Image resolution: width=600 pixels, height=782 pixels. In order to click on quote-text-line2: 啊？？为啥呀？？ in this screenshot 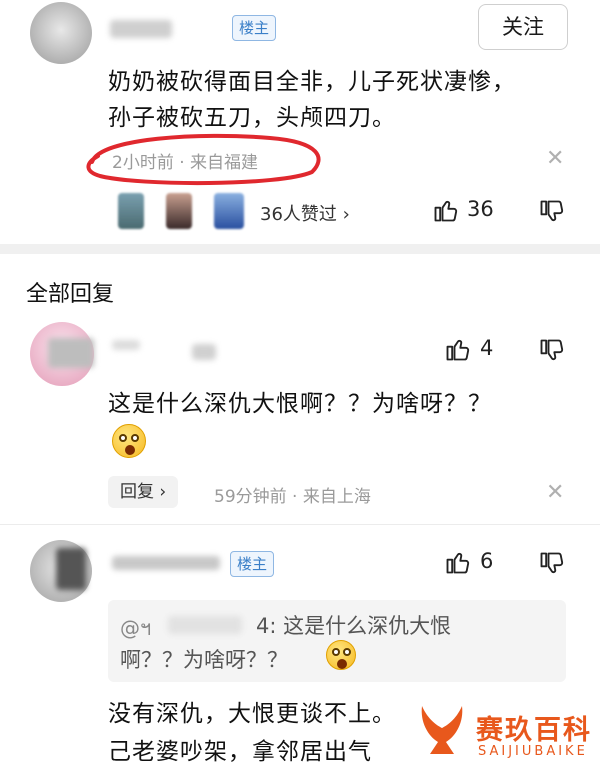, I will do `click(204, 660)`.